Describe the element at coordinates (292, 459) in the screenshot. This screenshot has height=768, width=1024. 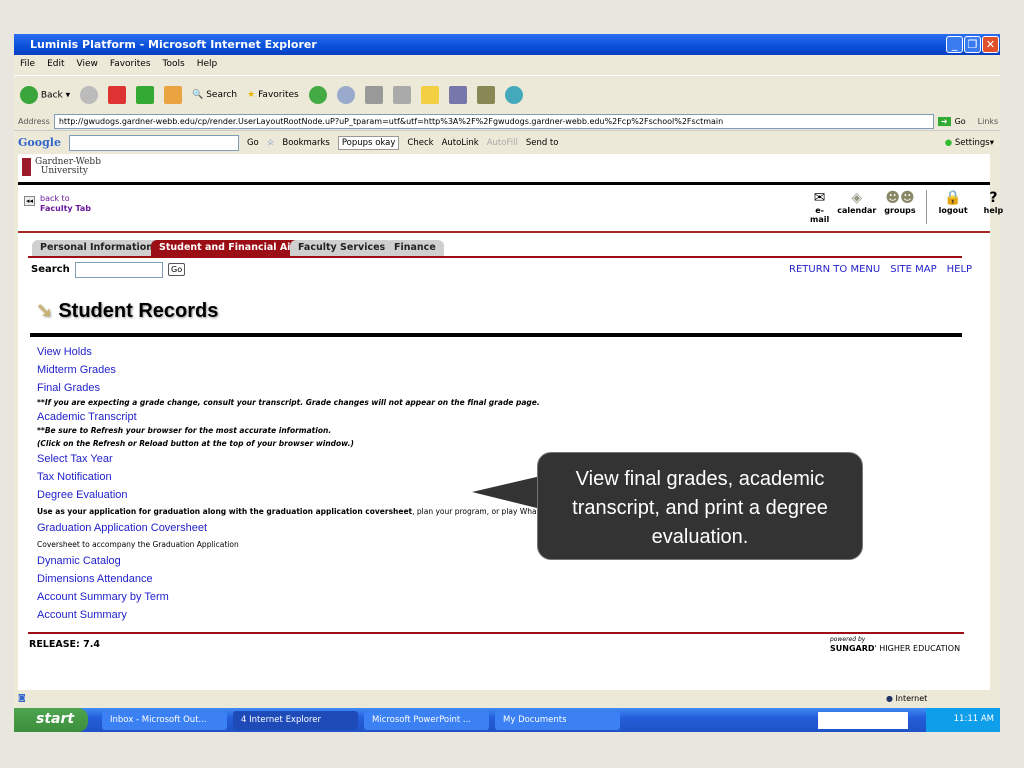
I see `select-tax-year-link: Select Tax Year` at that location.